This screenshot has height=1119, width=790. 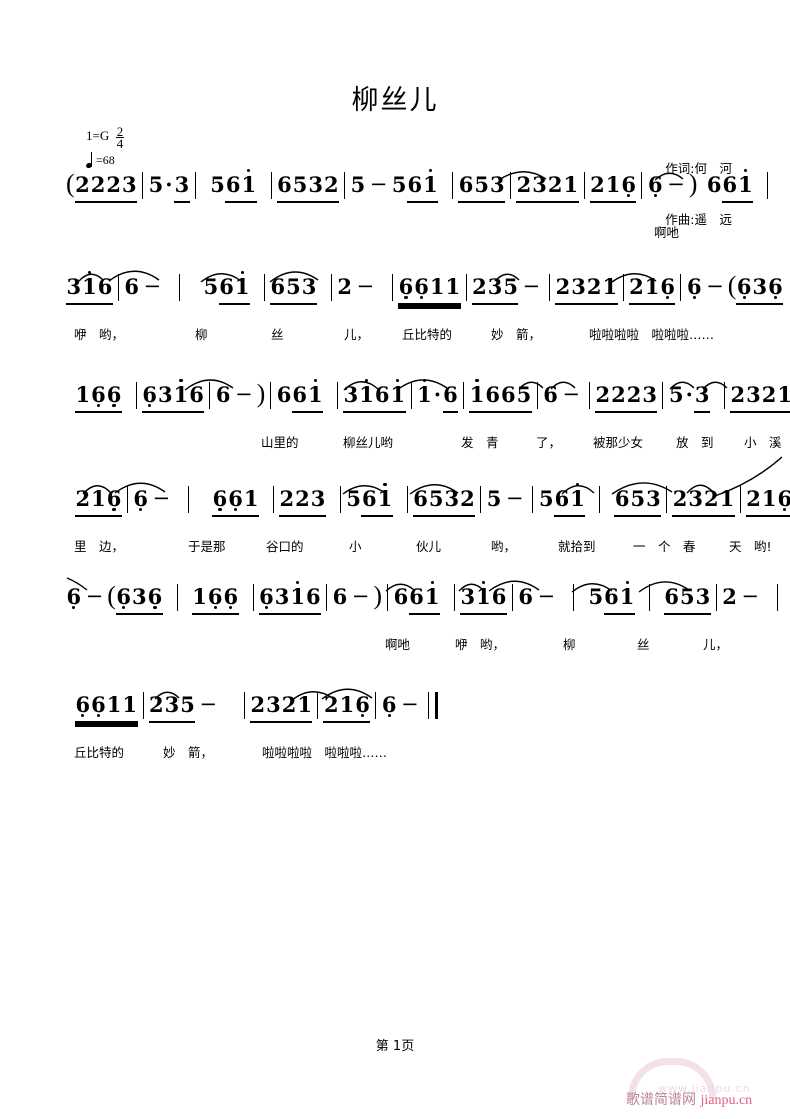 What do you see at coordinates (704, 1086) in the screenshot?
I see `watermark: www.jianpu.cn 歌谱简谱网 jianpu.cn` at bounding box center [704, 1086].